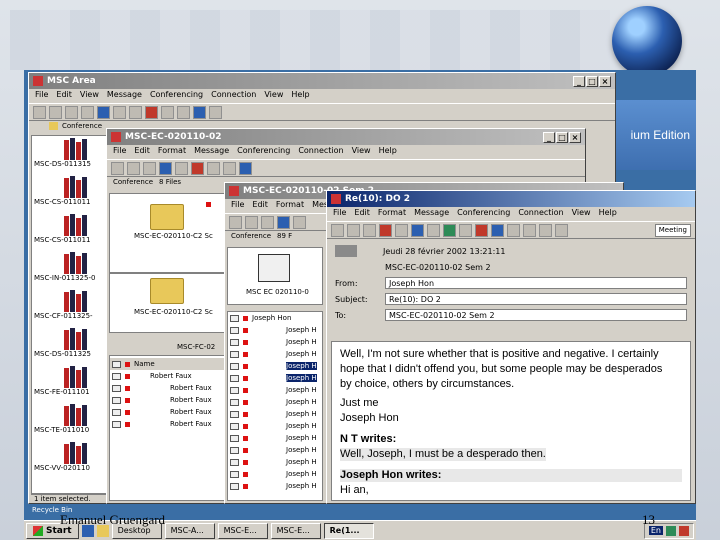 The height and width of the screenshot is (540, 720). What do you see at coordinates (322, 81) in the screenshot?
I see `area-titlebar: MSC Area _ □ ×` at bounding box center [322, 81].